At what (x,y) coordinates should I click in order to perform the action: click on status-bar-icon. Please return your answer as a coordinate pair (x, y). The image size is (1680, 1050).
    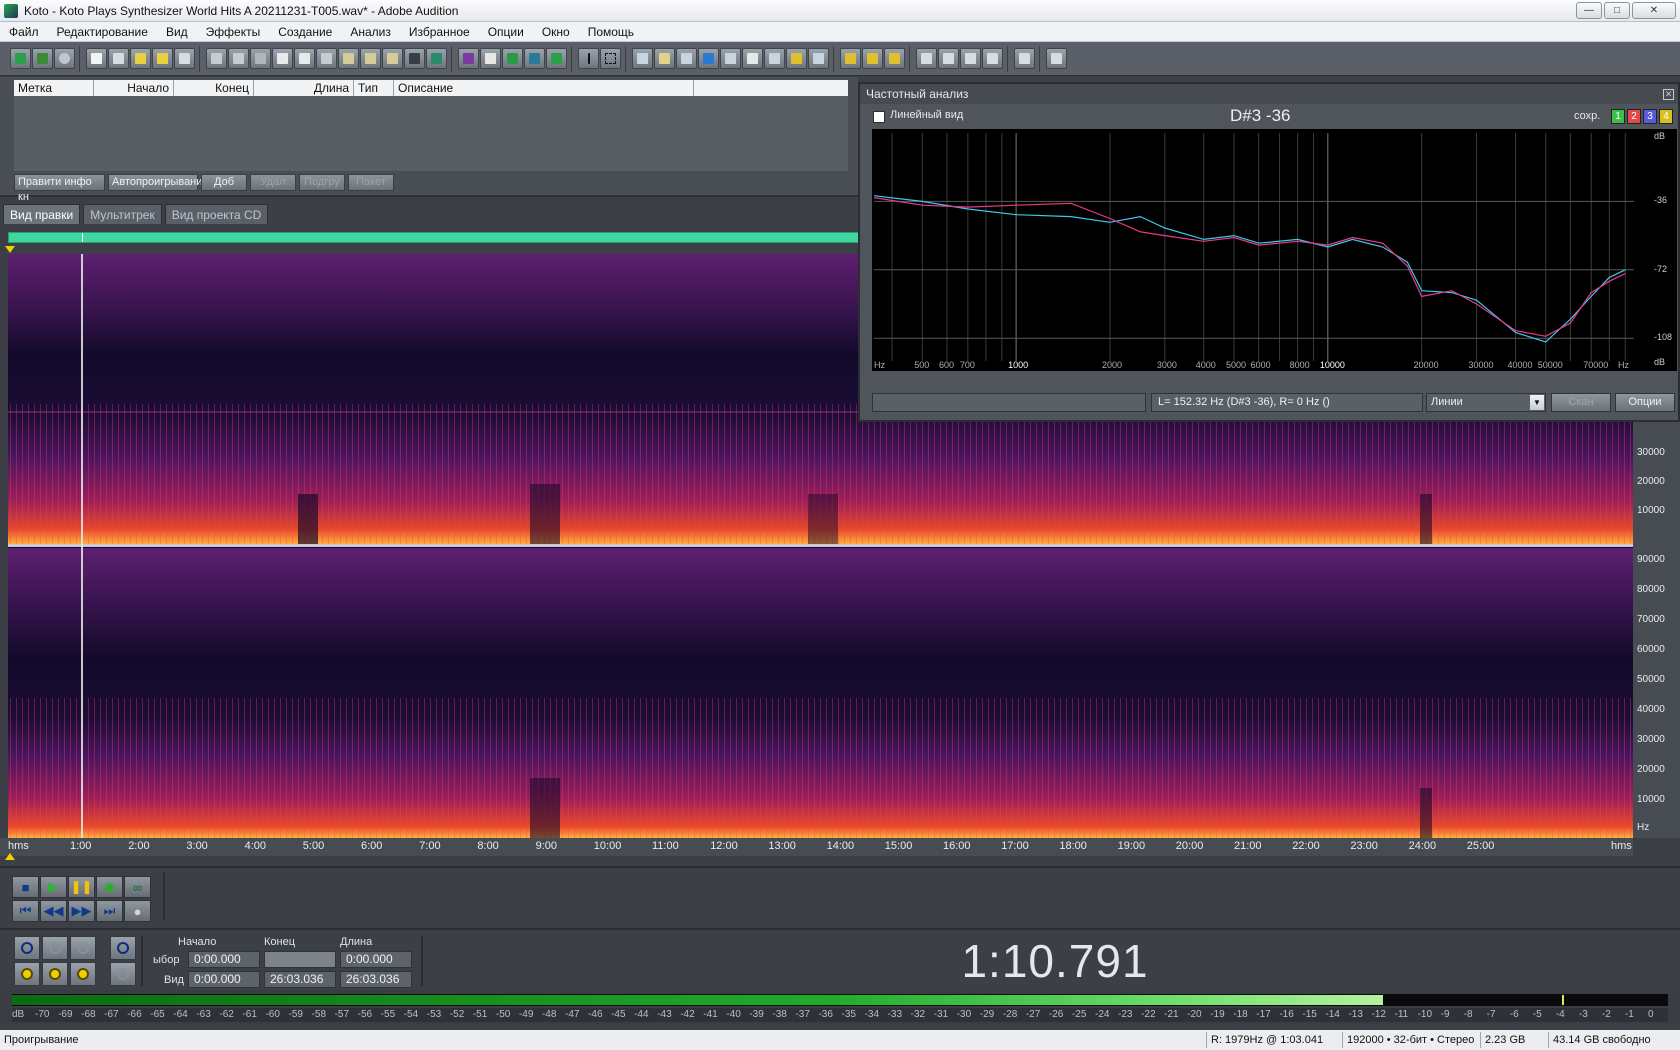
    Looking at the image, I should click on (818, 58).